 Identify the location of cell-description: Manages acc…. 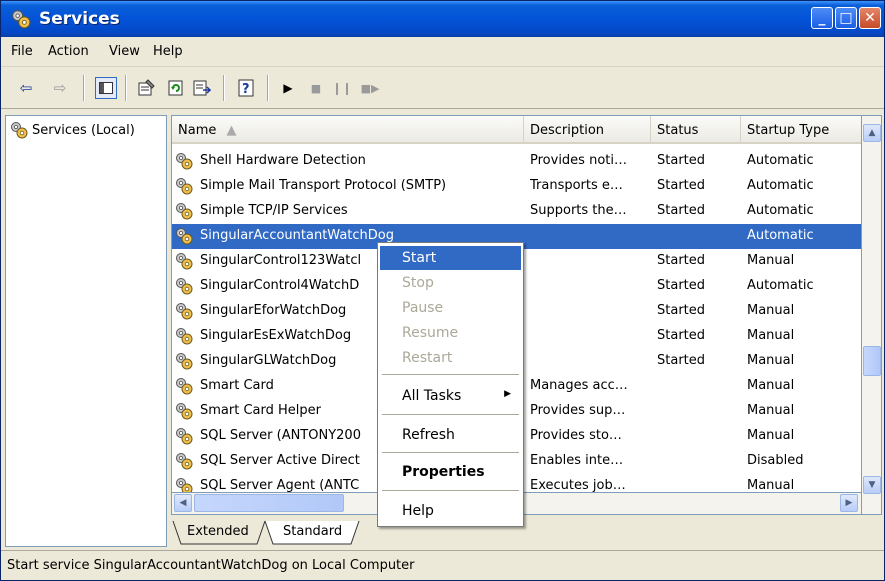
(579, 385).